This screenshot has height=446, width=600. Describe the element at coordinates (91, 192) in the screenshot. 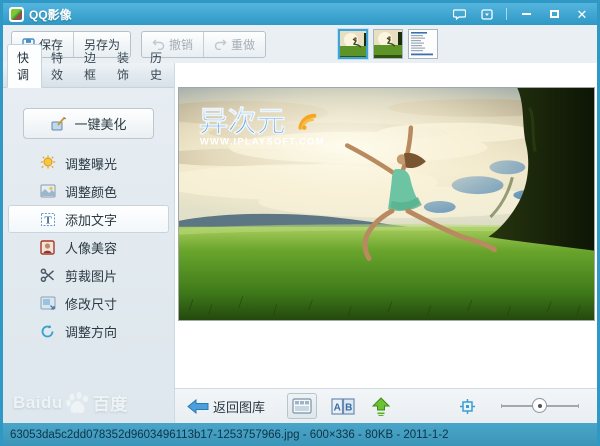

I see `menu-label: 调整颜色` at that location.